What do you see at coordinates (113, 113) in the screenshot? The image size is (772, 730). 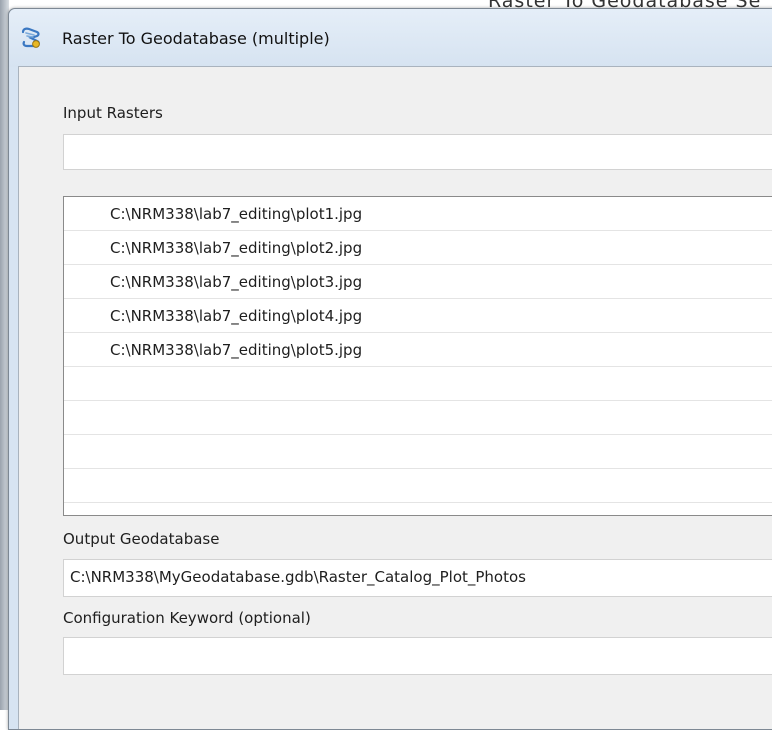 I see `input-rasters-label: Input Rasters` at bounding box center [113, 113].